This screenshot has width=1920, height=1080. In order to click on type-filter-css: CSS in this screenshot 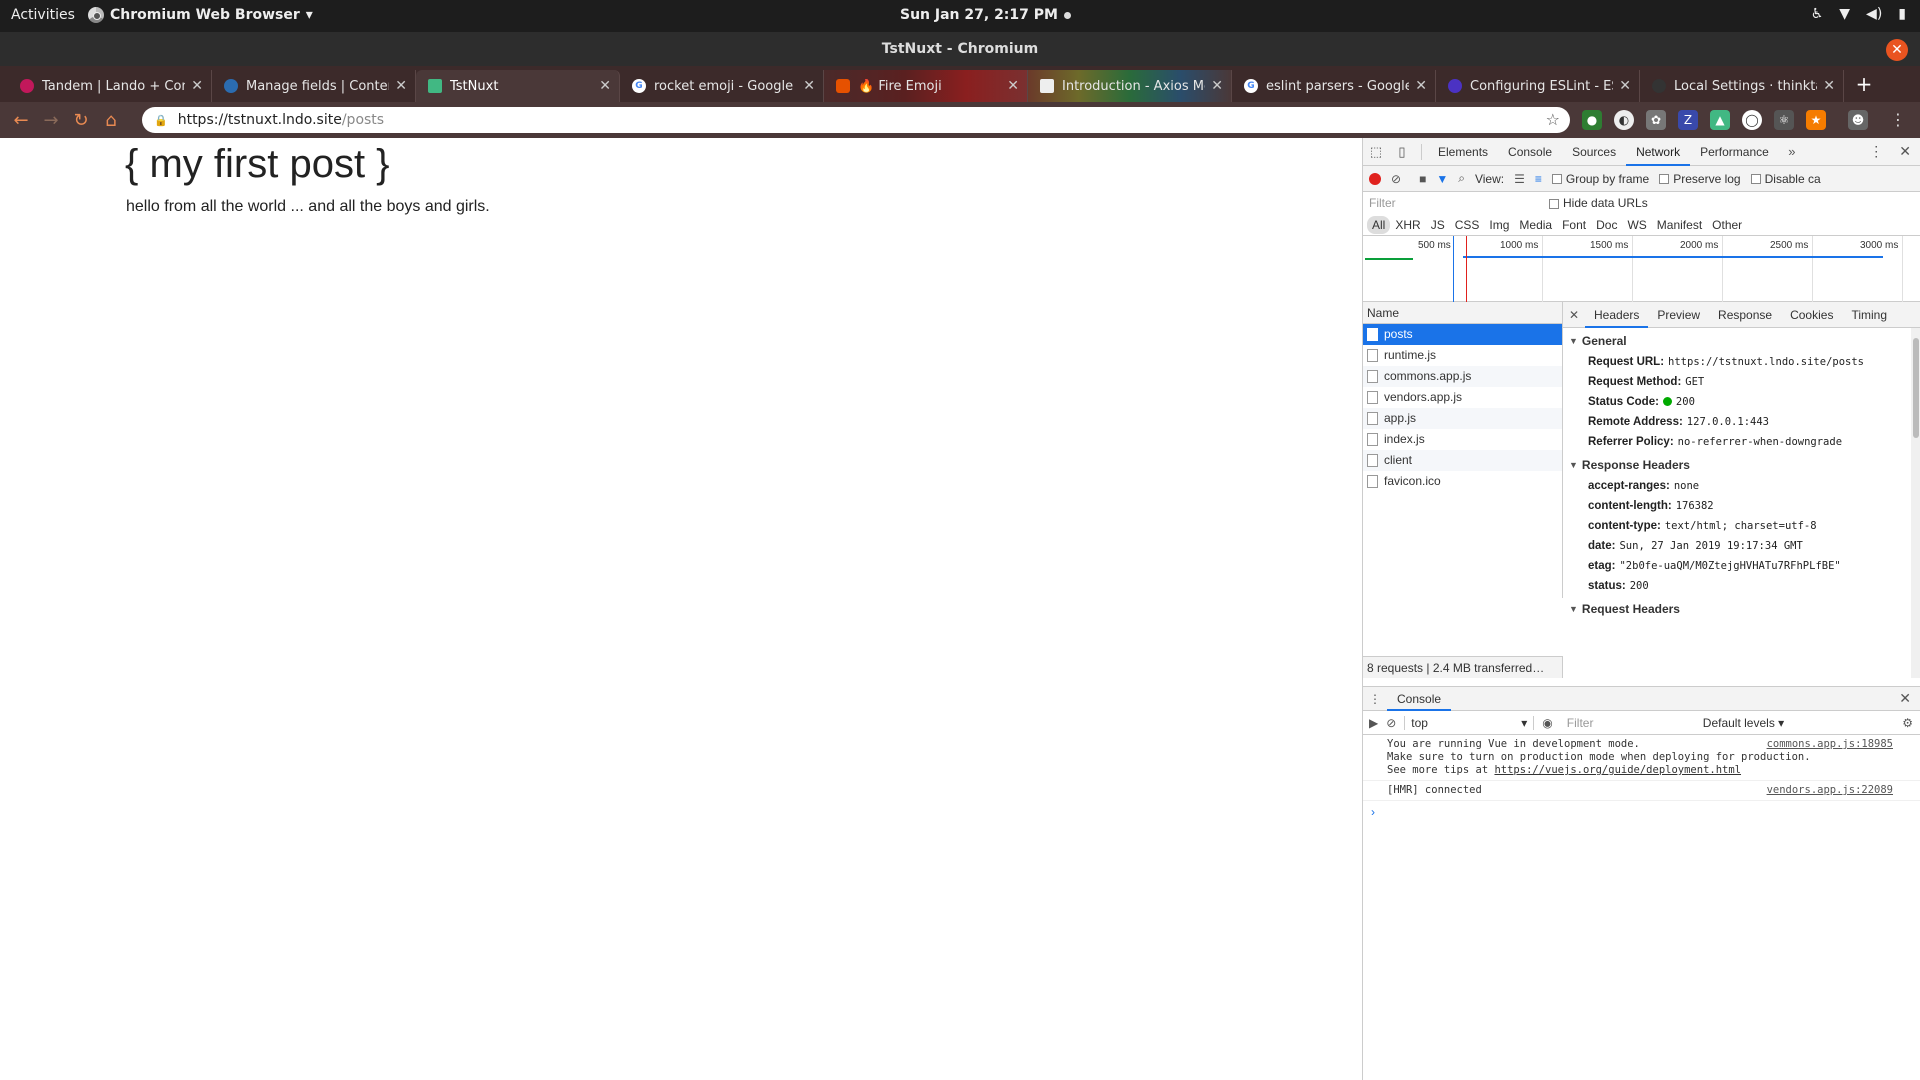, I will do `click(1467, 225)`.